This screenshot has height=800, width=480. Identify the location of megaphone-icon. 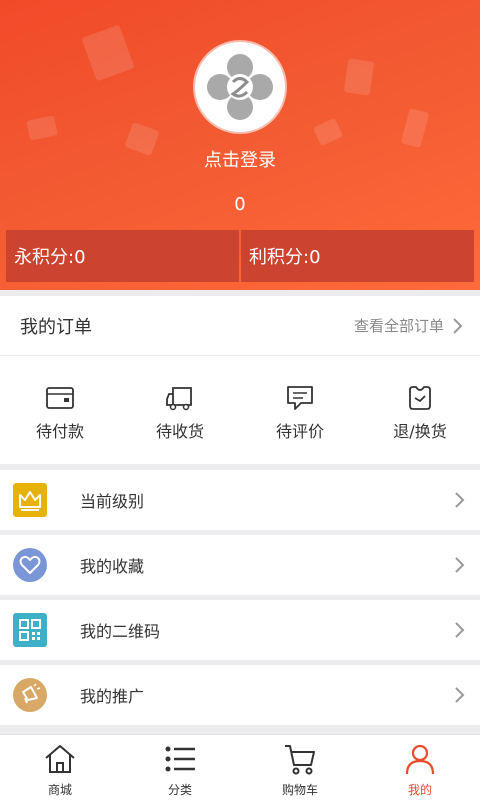
(30, 695).